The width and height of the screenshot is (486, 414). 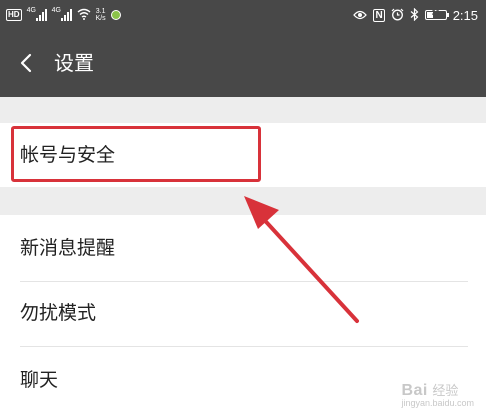 What do you see at coordinates (414, 390) in the screenshot?
I see `watermark-logo: Bai` at bounding box center [414, 390].